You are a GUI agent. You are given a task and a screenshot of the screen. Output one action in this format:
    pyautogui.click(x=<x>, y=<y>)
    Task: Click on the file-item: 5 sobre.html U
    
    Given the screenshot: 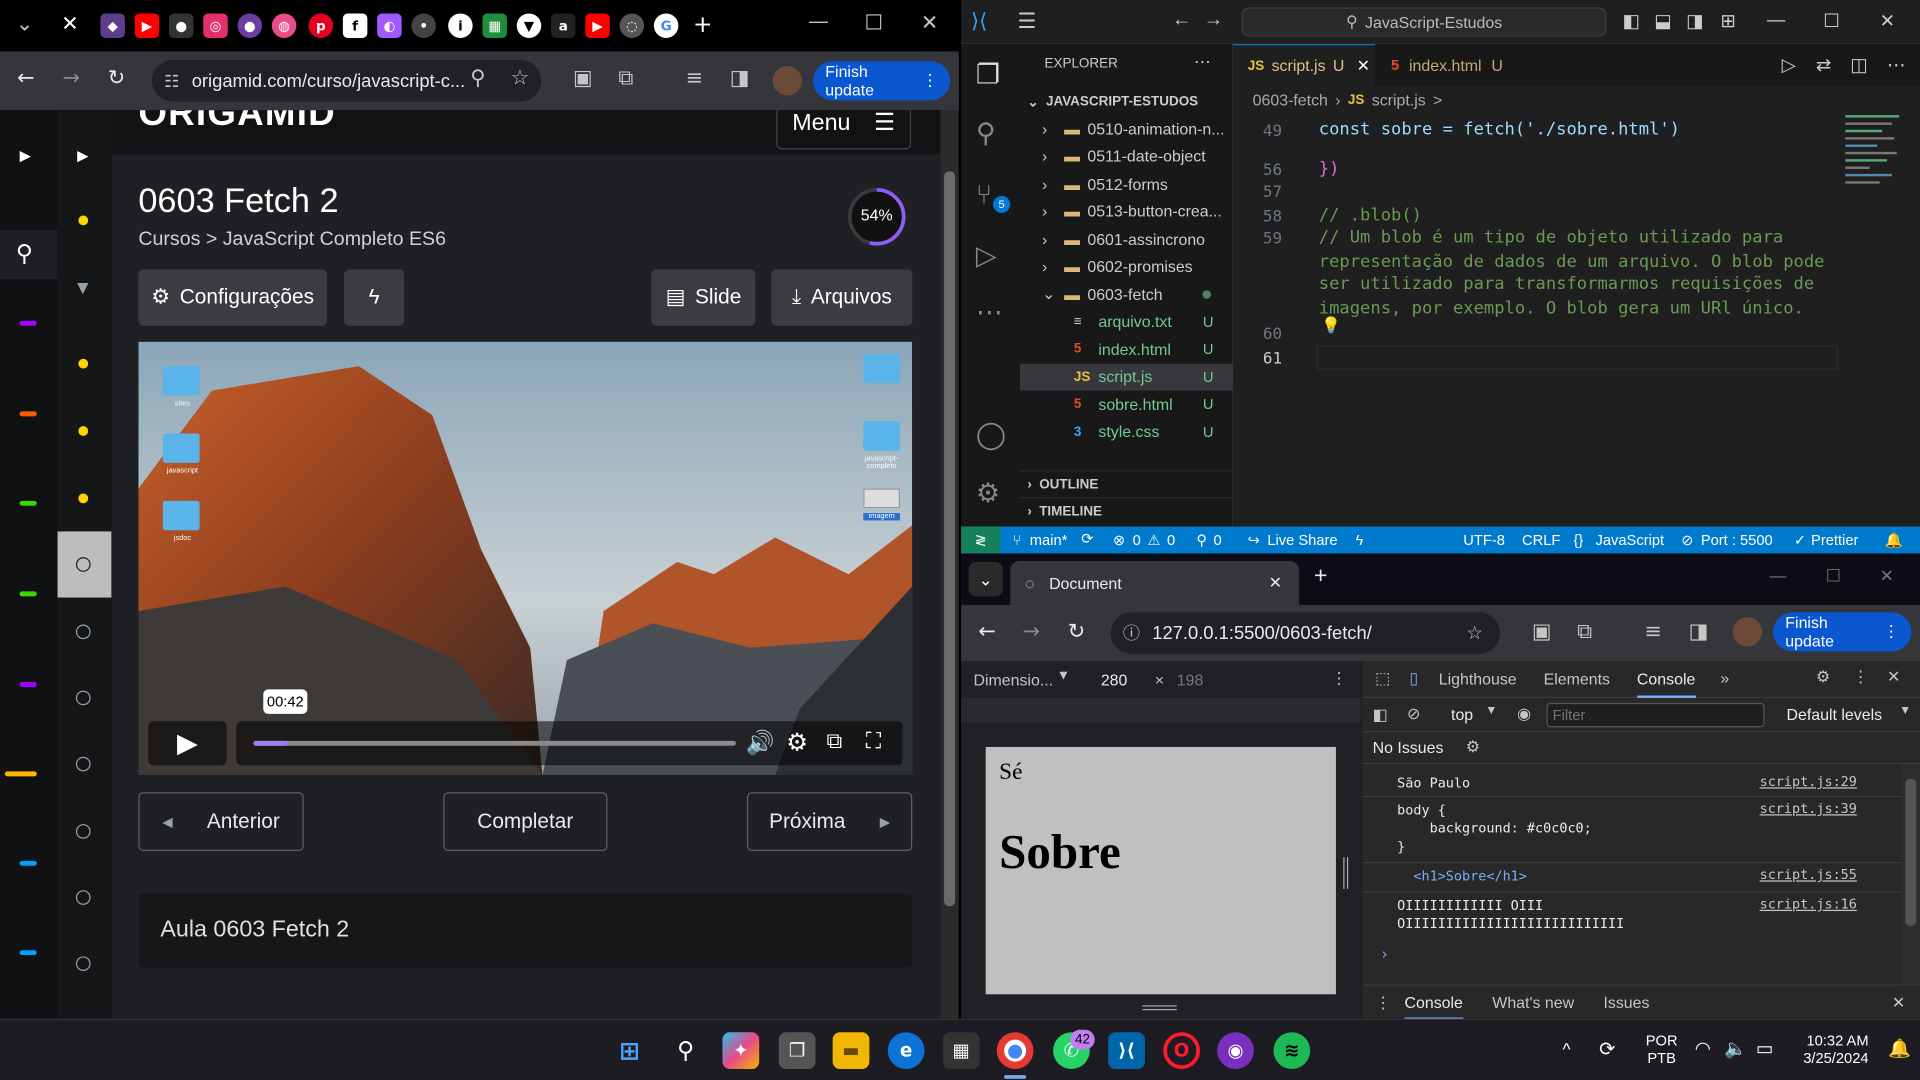 What is the action you would take?
    pyautogui.click(x=1126, y=404)
    